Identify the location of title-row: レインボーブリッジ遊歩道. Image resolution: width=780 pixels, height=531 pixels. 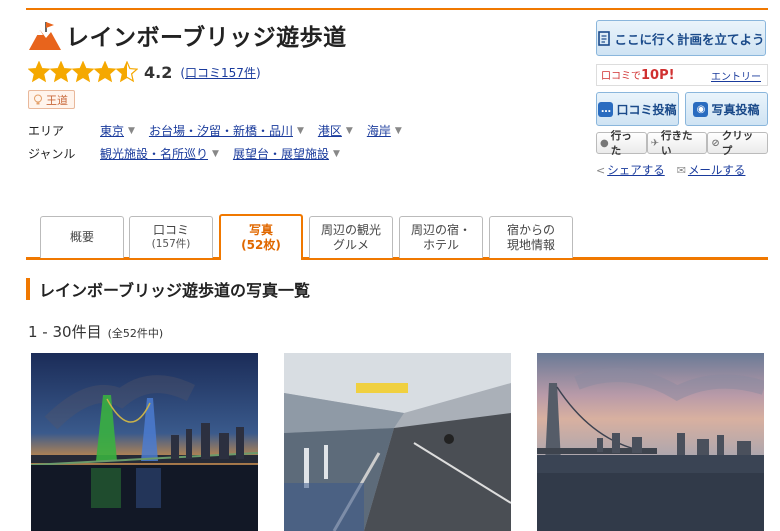
(187, 35).